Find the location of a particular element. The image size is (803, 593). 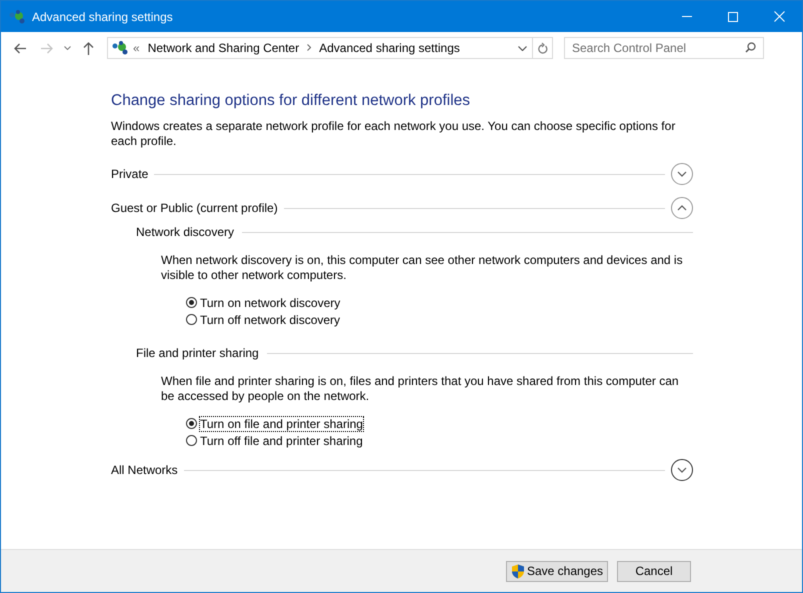

close-icon is located at coordinates (779, 16).